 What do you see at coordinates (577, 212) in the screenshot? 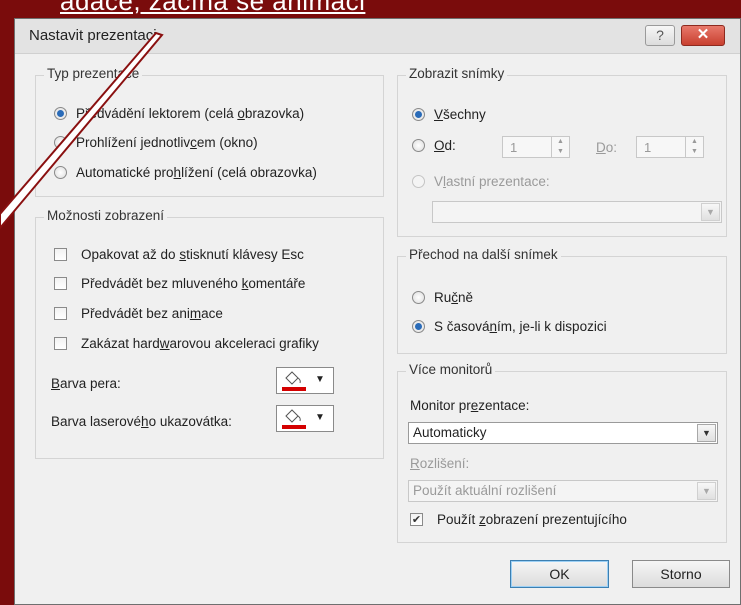
I see `custom-show-dropdown: ▼` at bounding box center [577, 212].